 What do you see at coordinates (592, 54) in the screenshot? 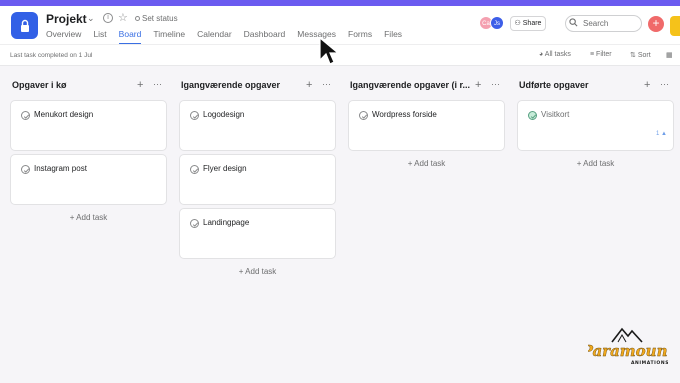
I see `filter-icon: ≡` at bounding box center [592, 54].